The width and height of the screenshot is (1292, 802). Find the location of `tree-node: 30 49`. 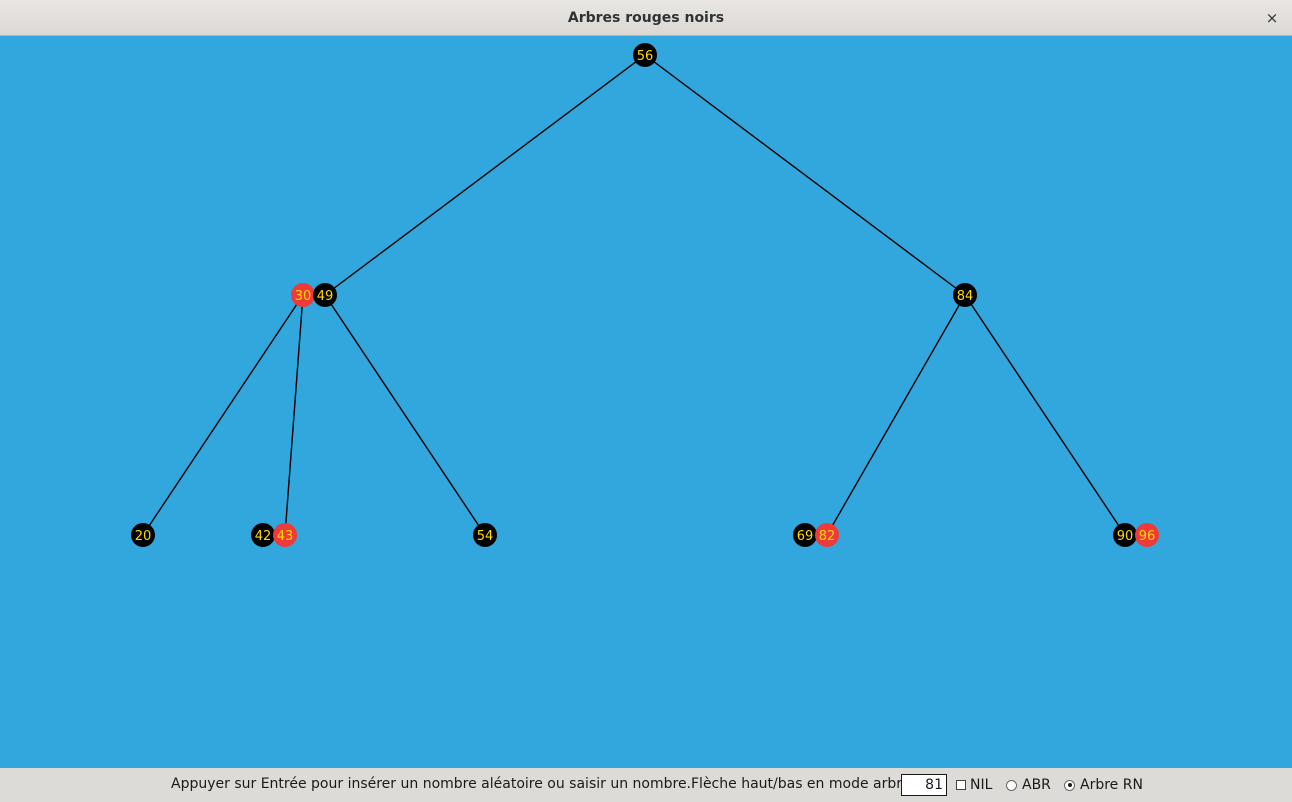

tree-node: 30 49 is located at coordinates (314, 295).